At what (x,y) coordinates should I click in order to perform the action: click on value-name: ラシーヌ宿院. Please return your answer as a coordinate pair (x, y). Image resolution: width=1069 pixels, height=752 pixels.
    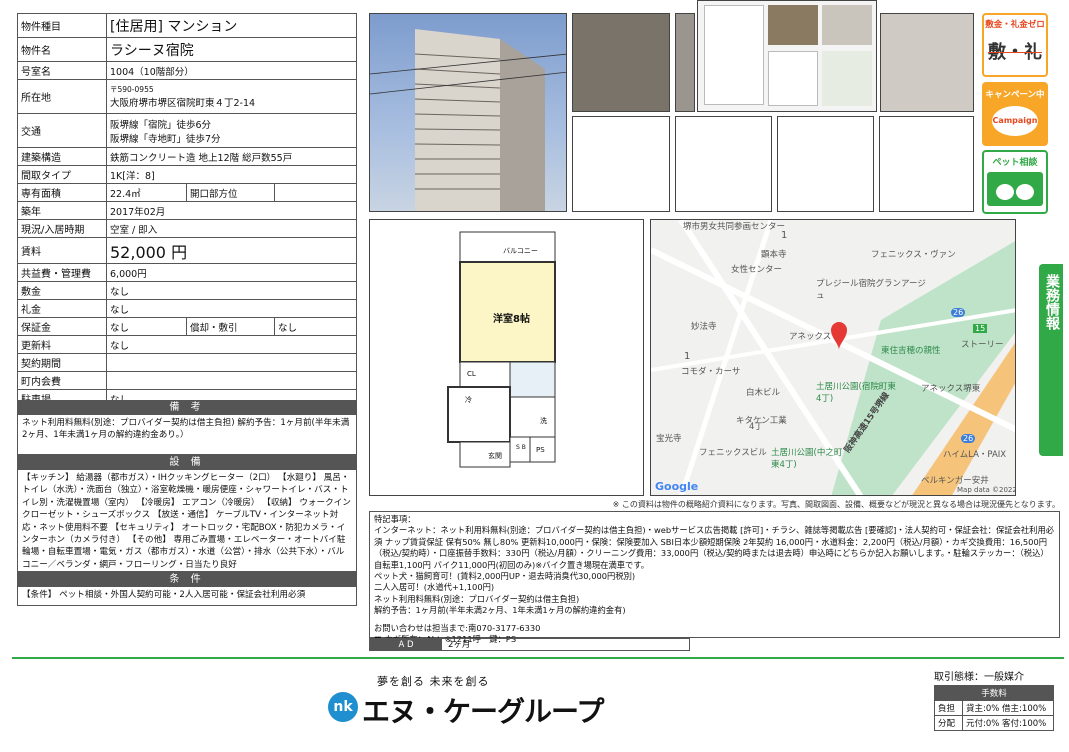
    Looking at the image, I should click on (231, 49).